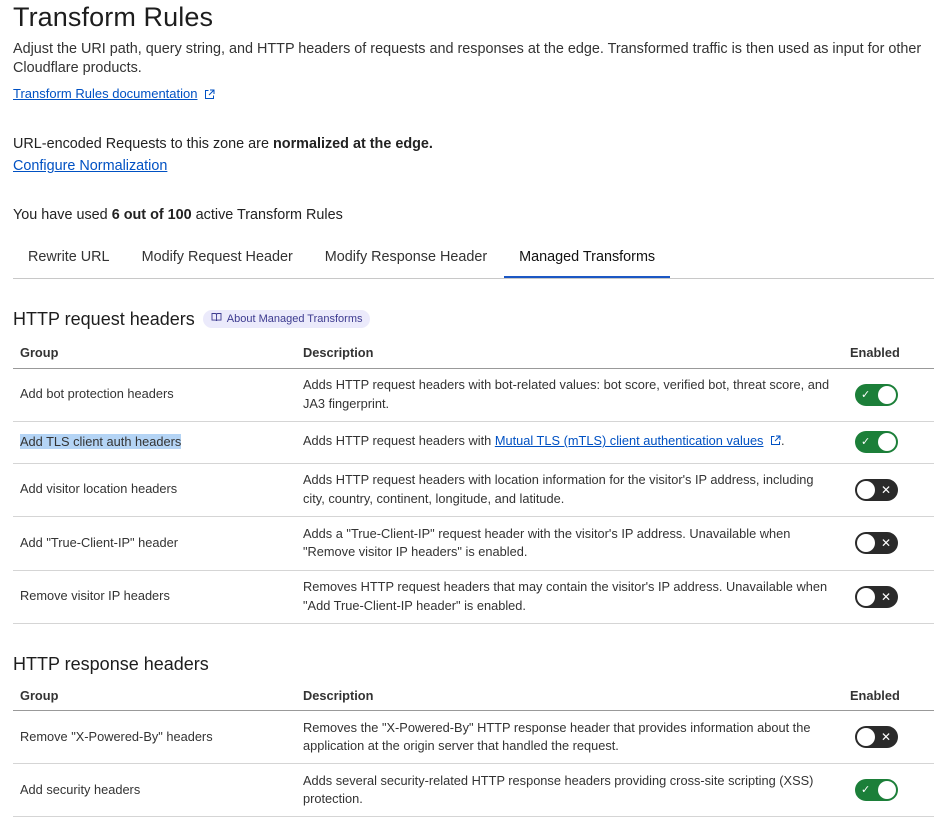 The height and width of the screenshot is (822, 944). What do you see at coordinates (876, 790) in the screenshot?
I see `security-headers-toggle: ✓` at bounding box center [876, 790].